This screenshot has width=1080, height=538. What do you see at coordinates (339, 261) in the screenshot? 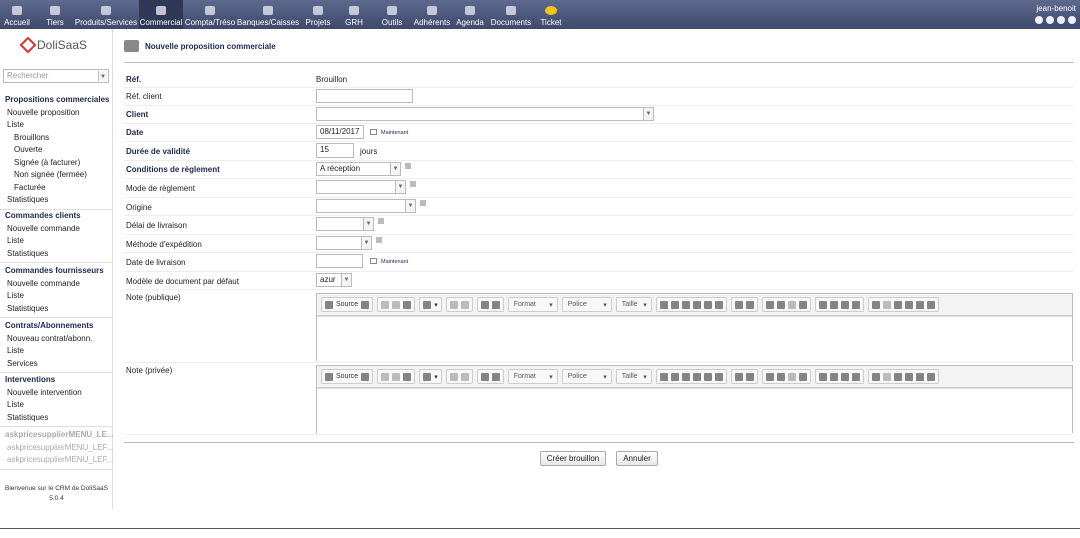
I see `delivery-date-input` at bounding box center [339, 261].